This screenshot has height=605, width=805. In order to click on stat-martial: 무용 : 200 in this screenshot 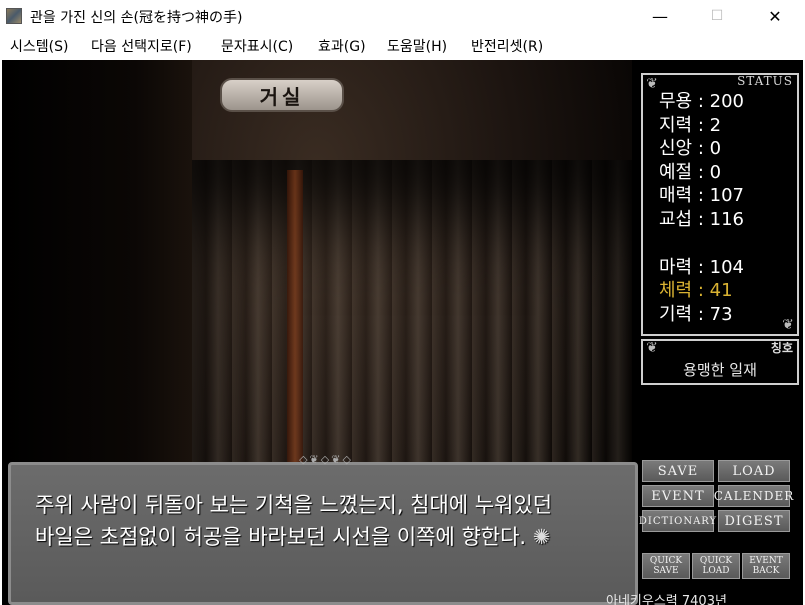, I will do `click(701, 101)`.